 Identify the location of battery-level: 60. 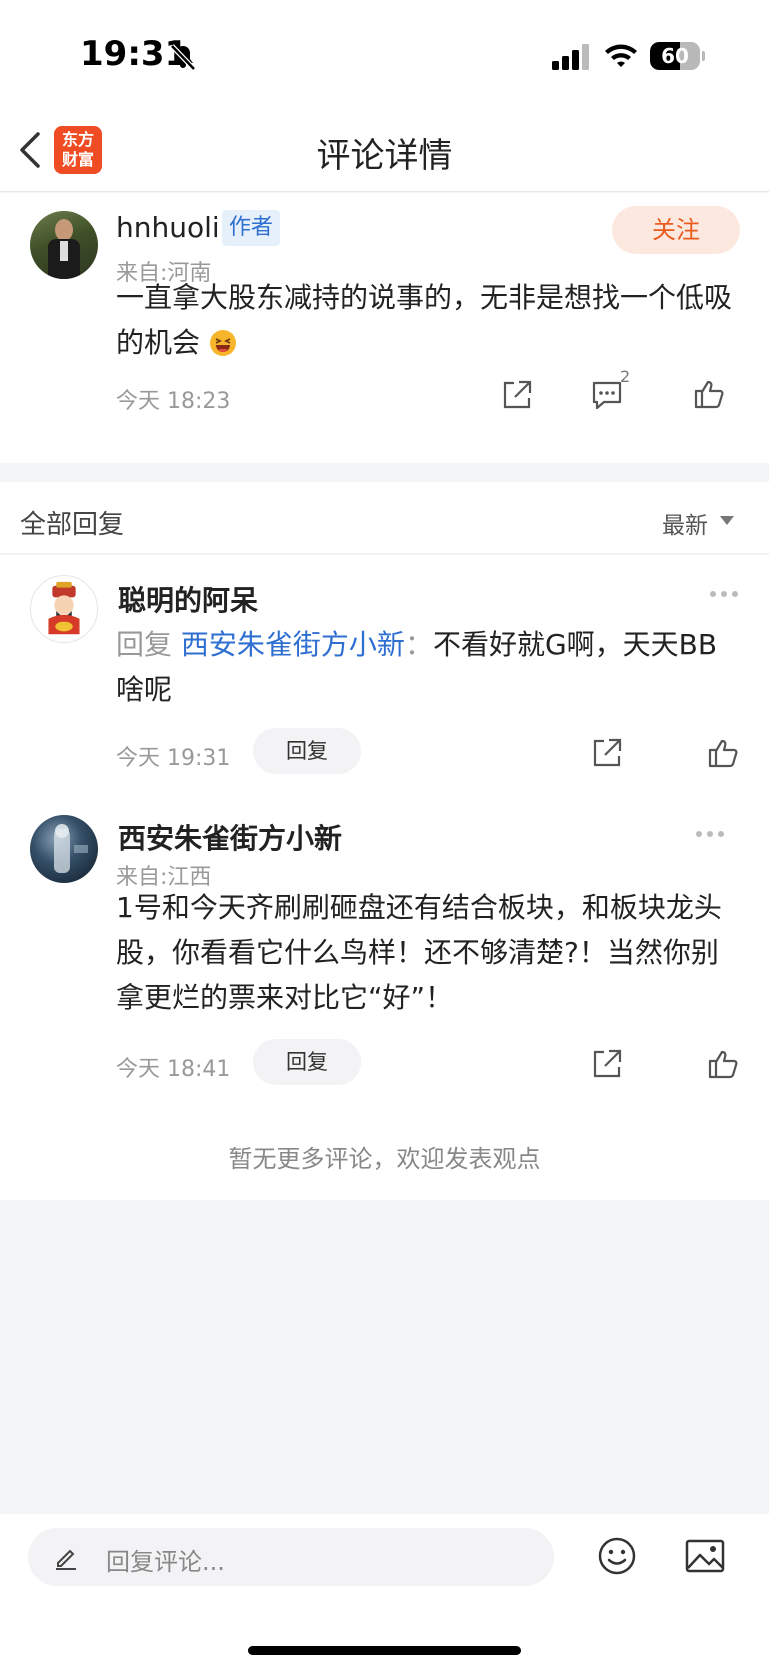
(675, 56).